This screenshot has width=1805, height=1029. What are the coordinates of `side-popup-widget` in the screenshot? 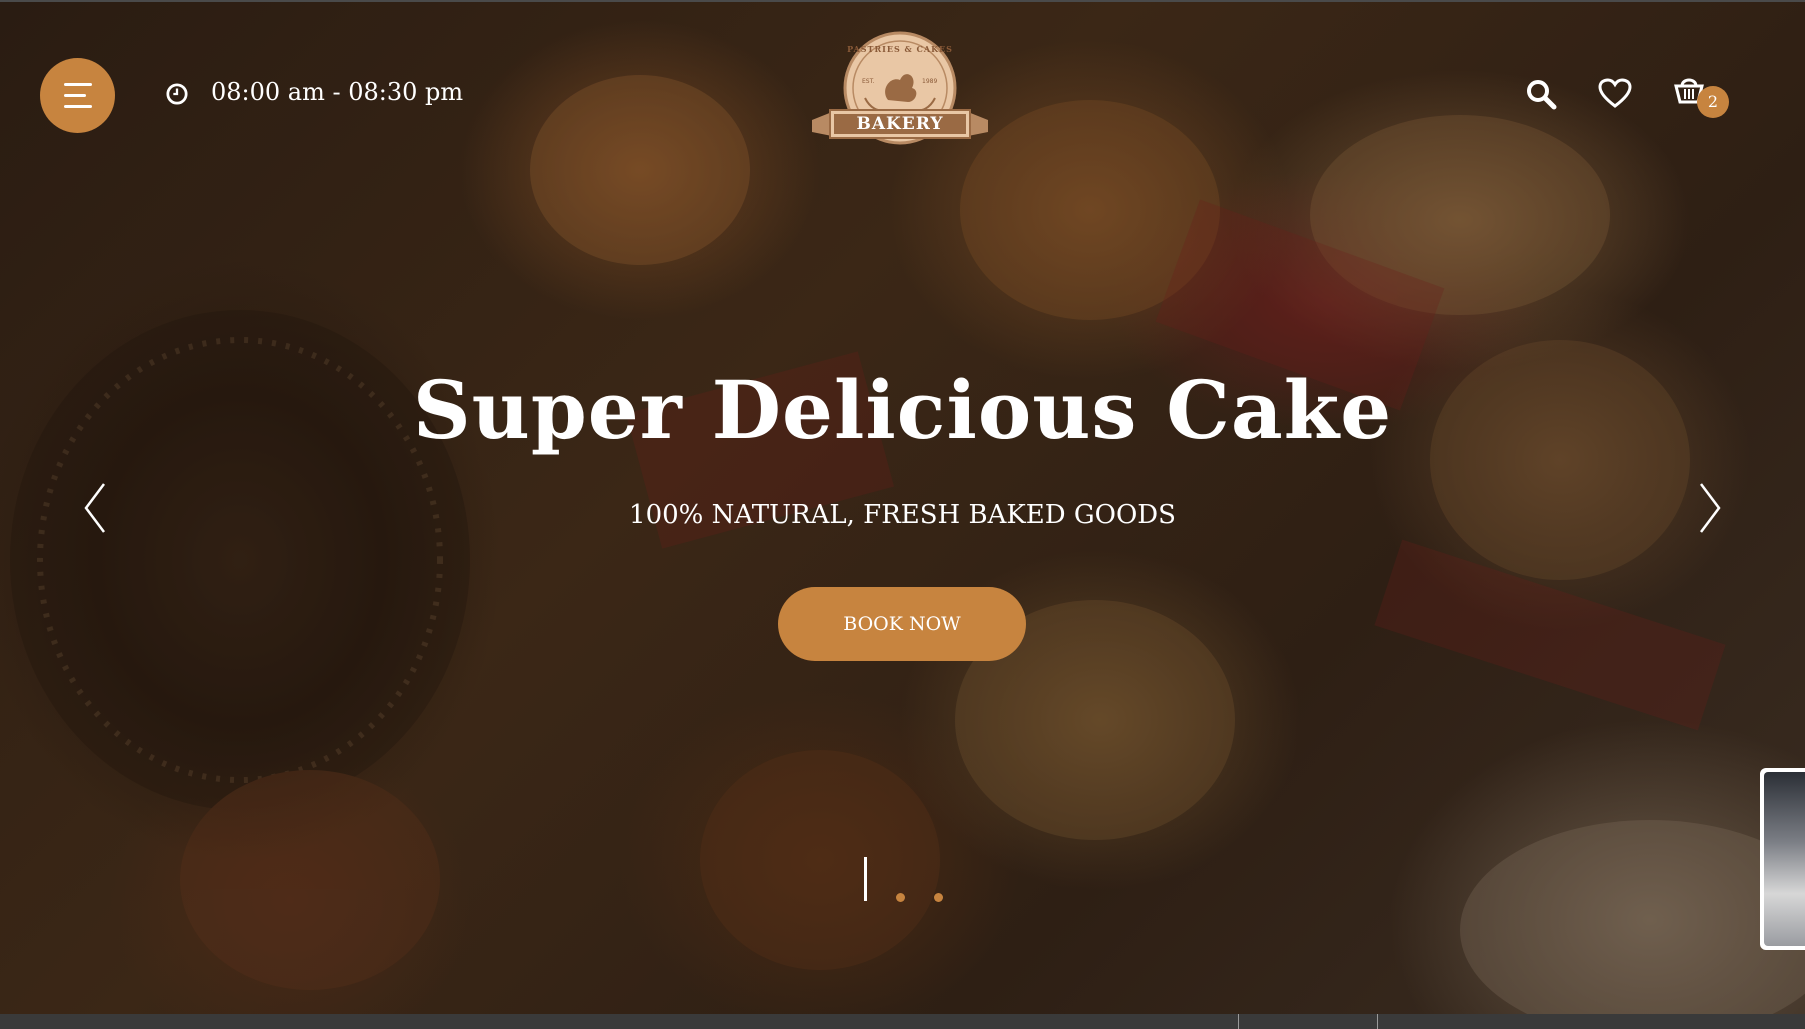 It's located at (1782, 859).